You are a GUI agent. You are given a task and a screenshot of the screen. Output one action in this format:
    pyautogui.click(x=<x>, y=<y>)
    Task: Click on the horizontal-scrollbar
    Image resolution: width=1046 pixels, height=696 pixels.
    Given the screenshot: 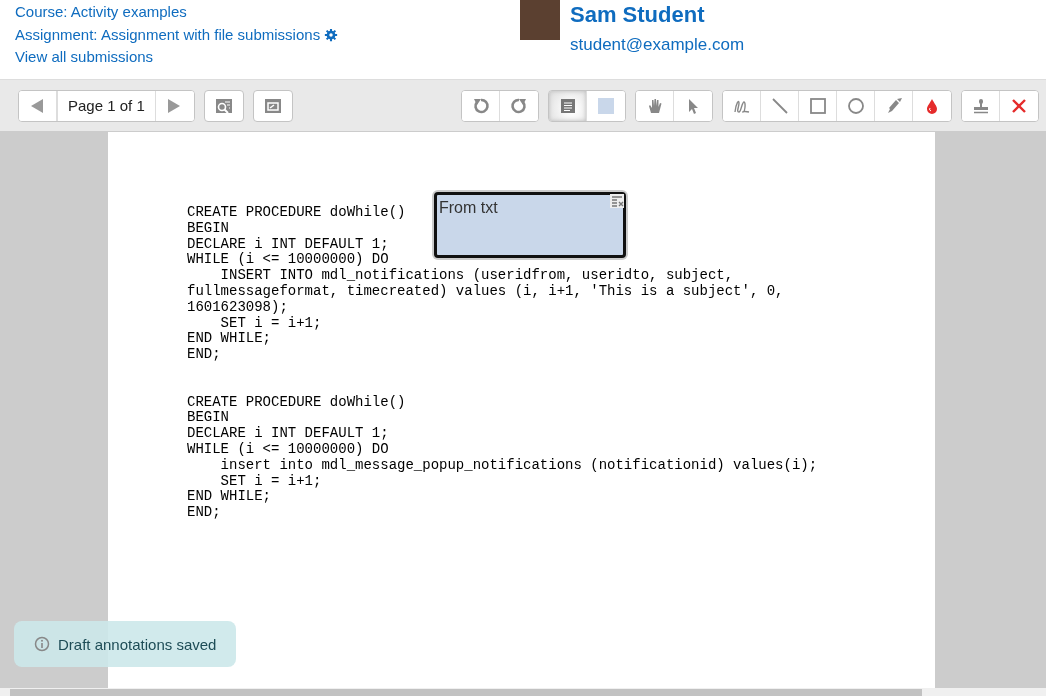 What is the action you would take?
    pyautogui.click(x=523, y=692)
    